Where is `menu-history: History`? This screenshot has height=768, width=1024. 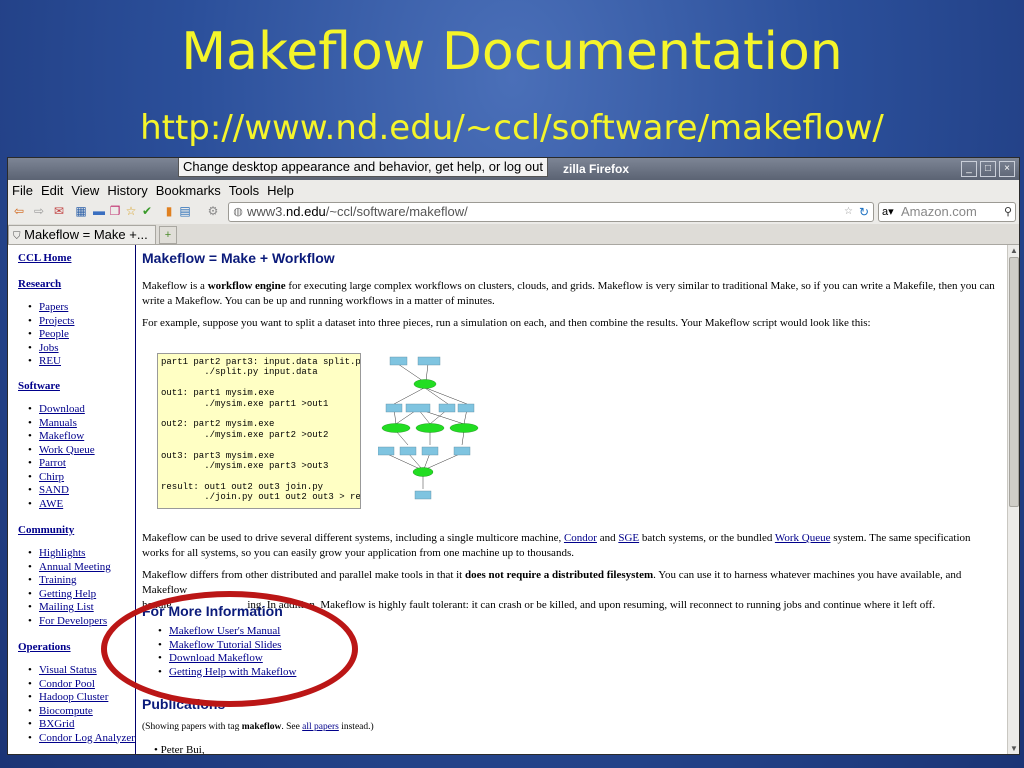
menu-history: History is located at coordinates (127, 190).